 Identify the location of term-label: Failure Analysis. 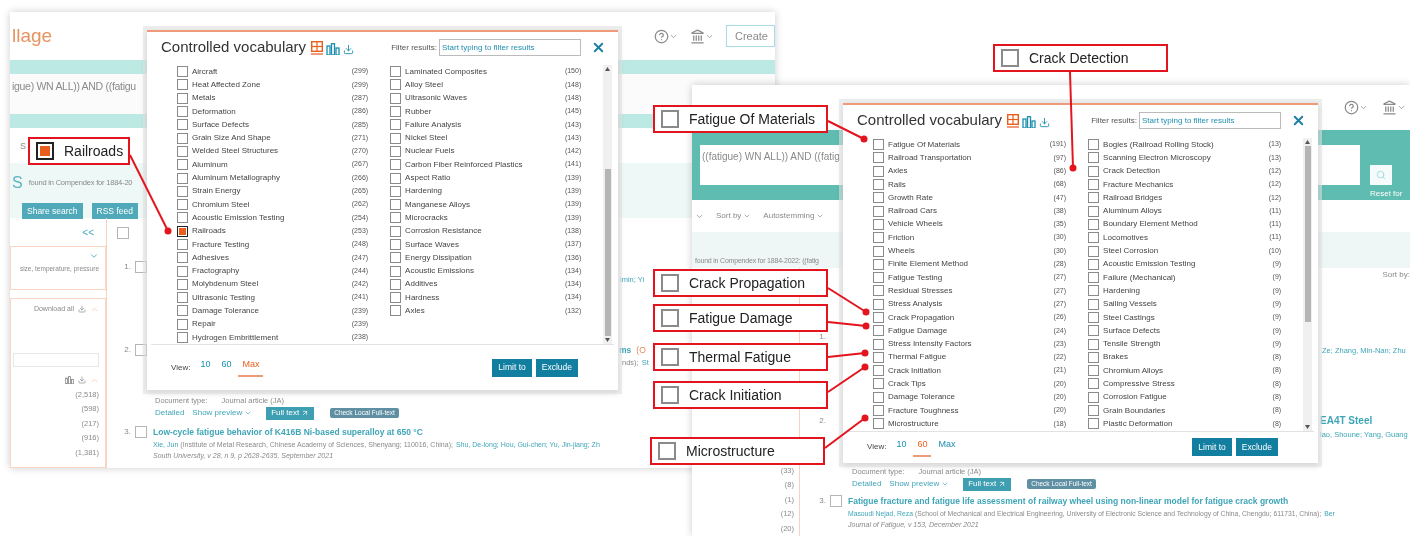
(433, 124).